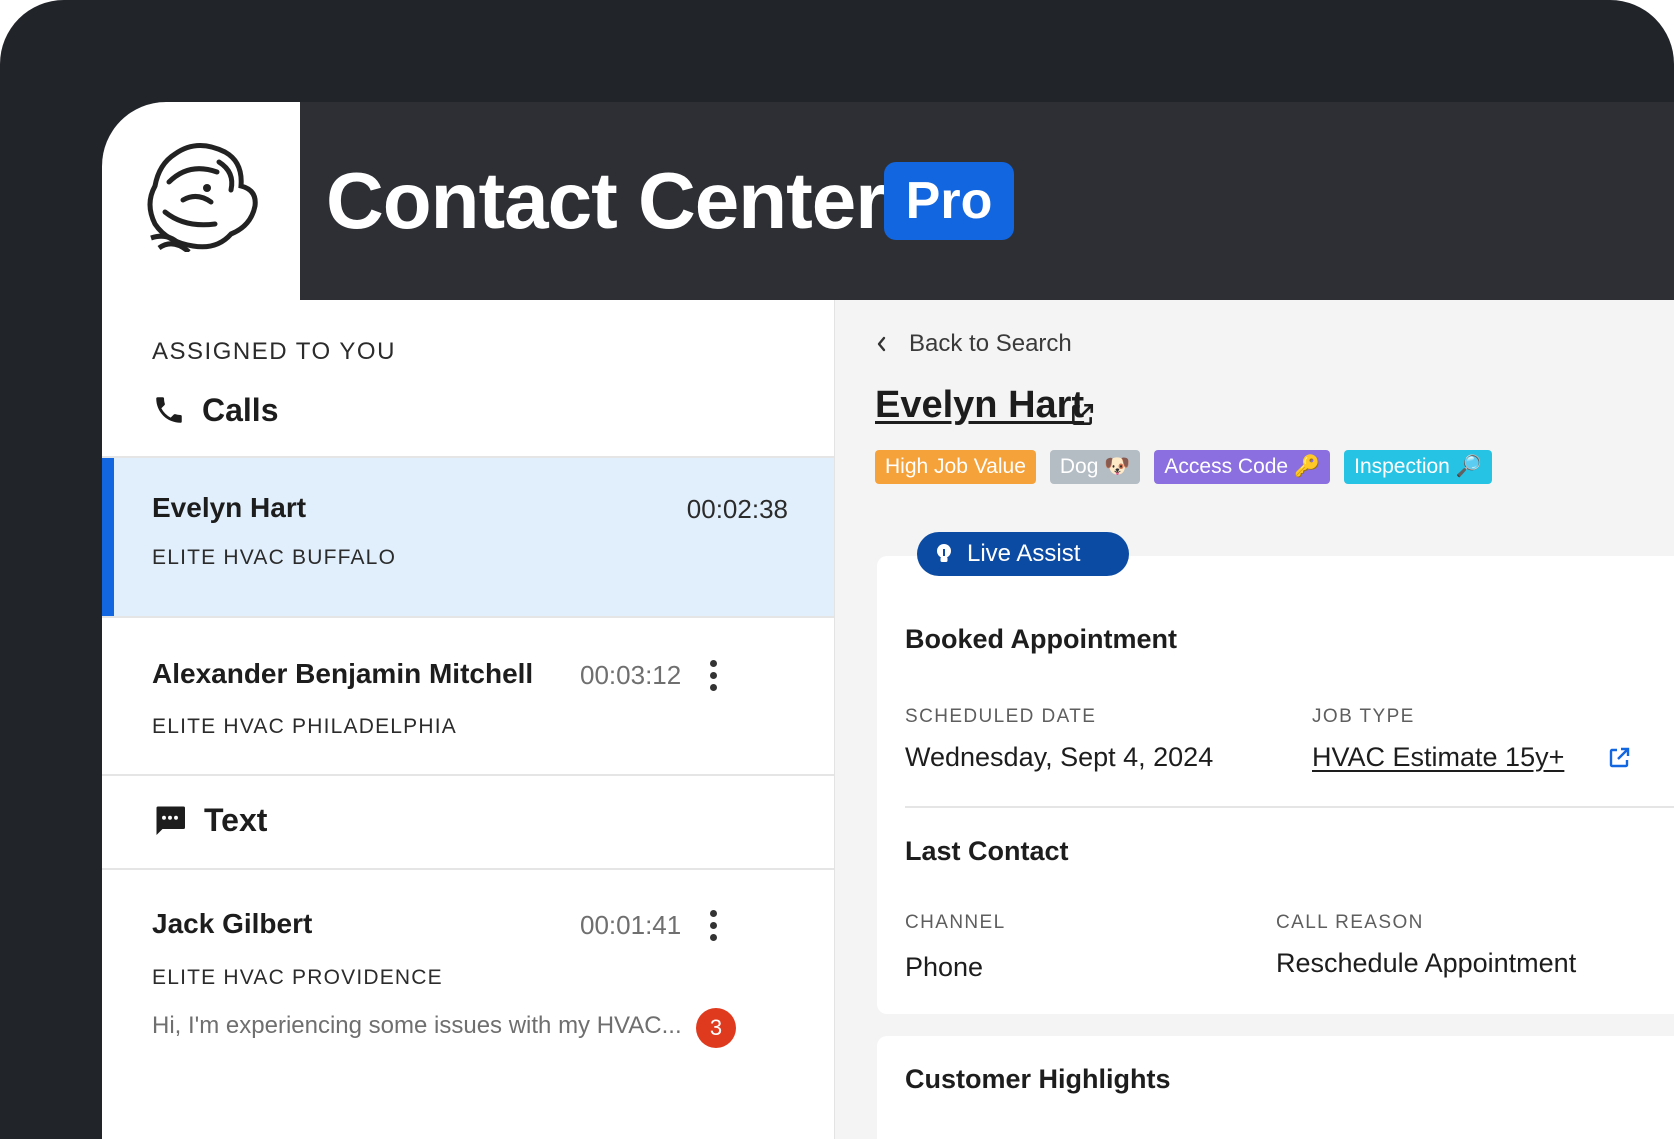  I want to click on section-label: ASSIGNED TO YOU, so click(274, 351).